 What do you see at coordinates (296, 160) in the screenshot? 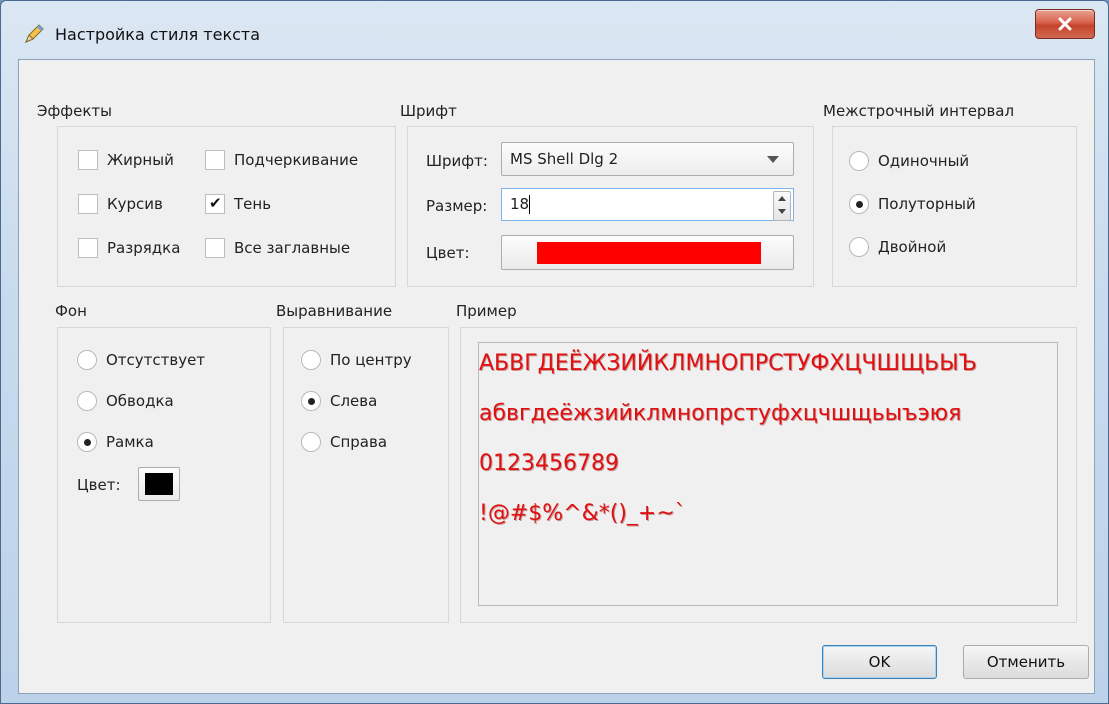
I see `checkbox-label: Подчеркивание` at bounding box center [296, 160].